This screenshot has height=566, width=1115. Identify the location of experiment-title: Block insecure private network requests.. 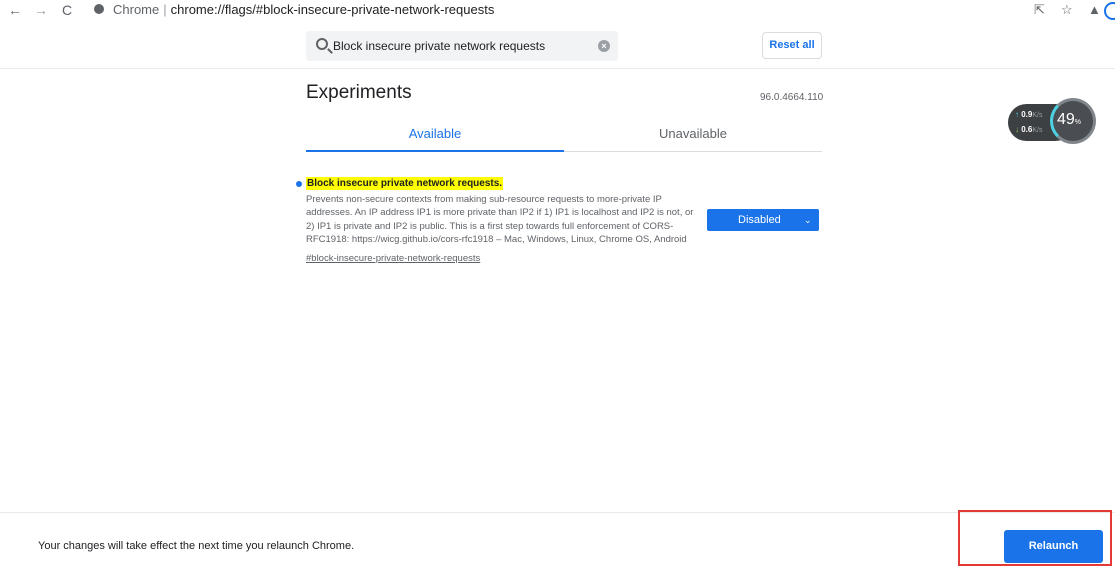
(405, 183).